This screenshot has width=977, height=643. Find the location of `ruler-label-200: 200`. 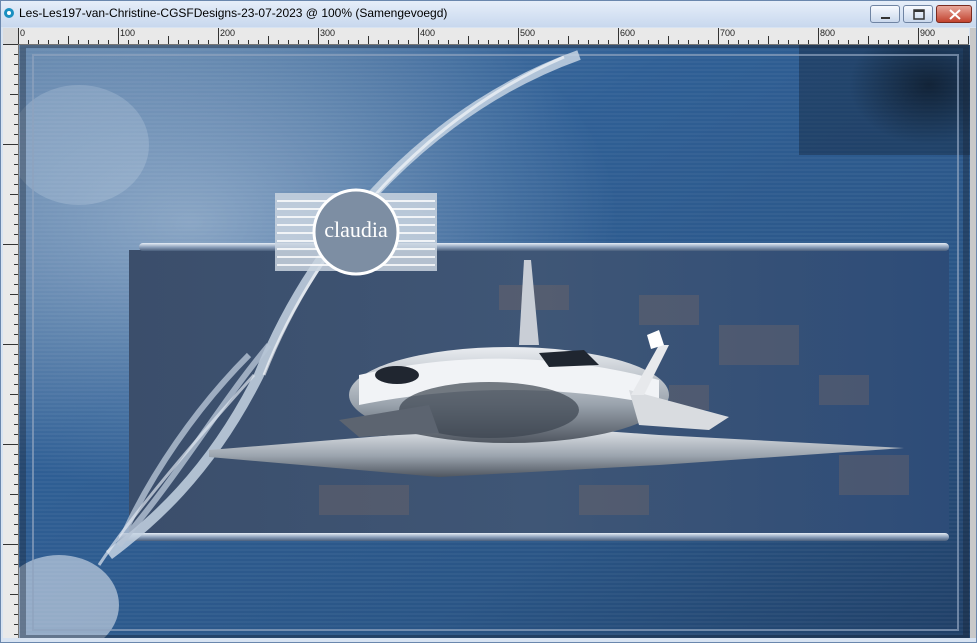

ruler-label-200: 200 is located at coordinates (228, 33).